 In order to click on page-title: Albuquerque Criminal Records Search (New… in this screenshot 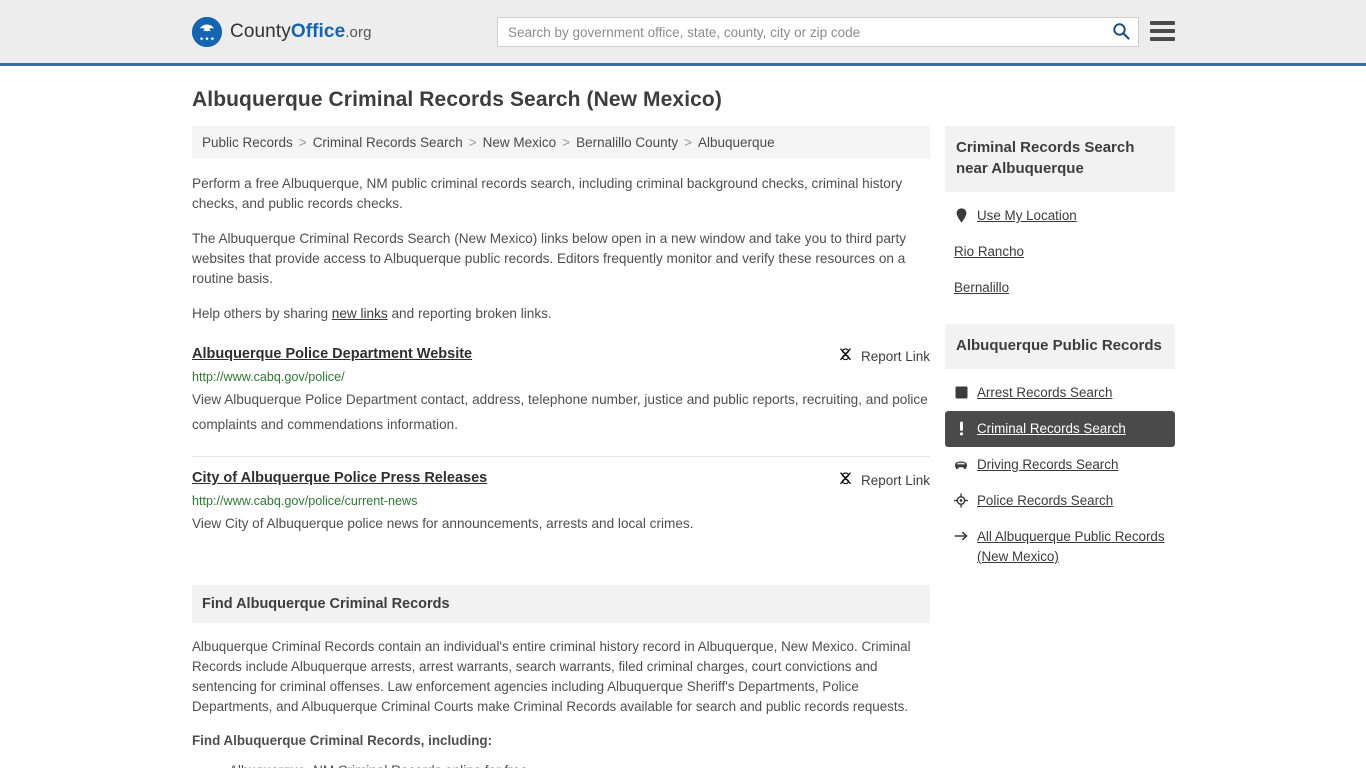, I will do `click(457, 99)`.